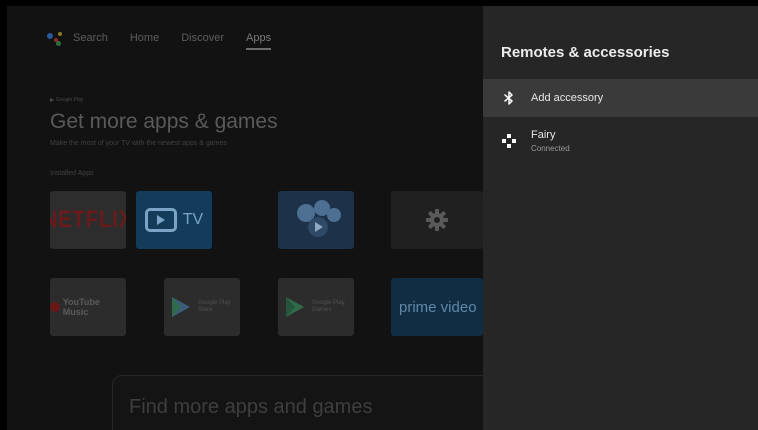 Image resolution: width=758 pixels, height=430 pixels. I want to click on nav-apps: Apps, so click(259, 41).